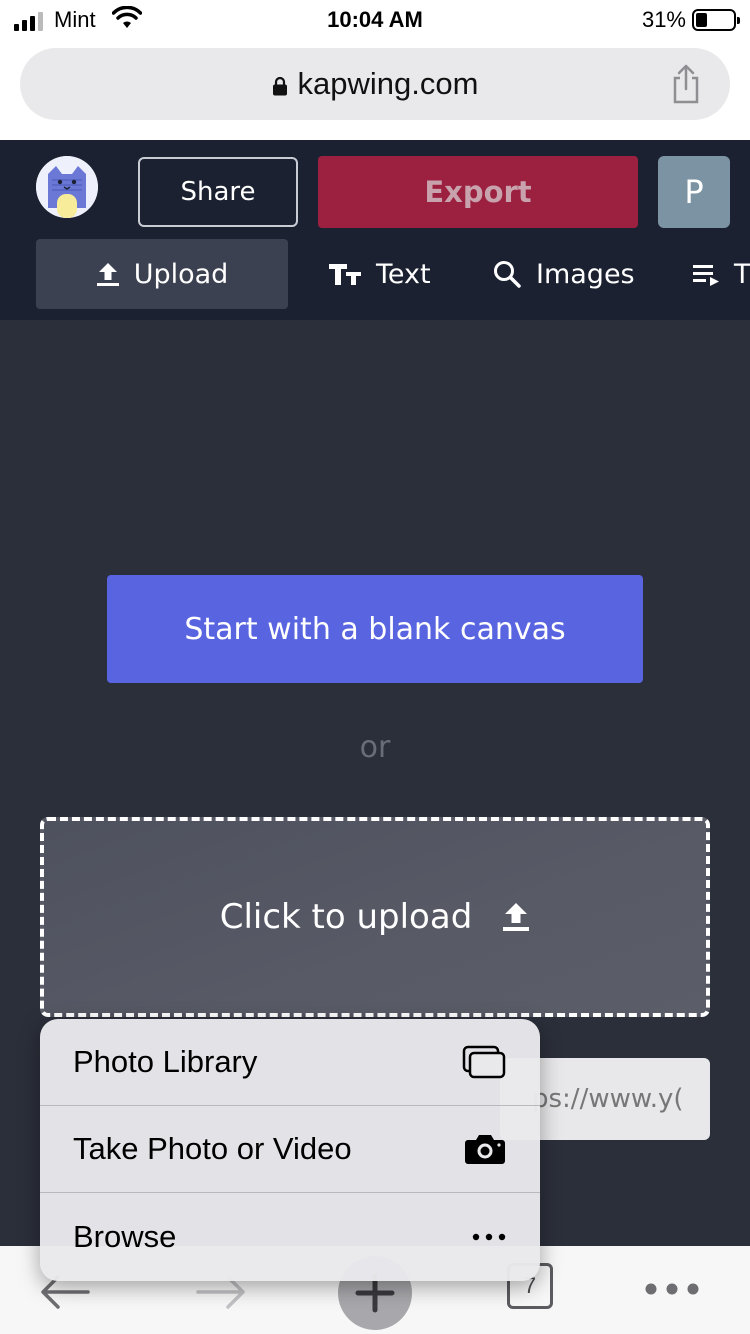  Describe the element at coordinates (165, 1061) in the screenshot. I see `menu-item-label: Photo Library` at that location.